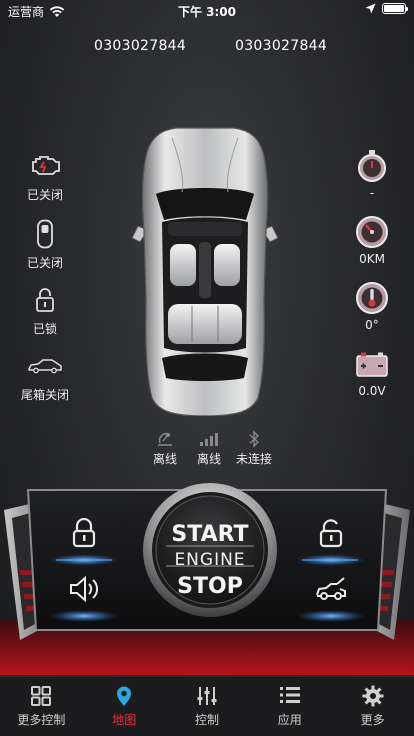 This screenshot has width=414, height=736. Describe the element at coordinates (253, 459) in the screenshot. I see `bluetooth-status-label: 未连接` at that location.